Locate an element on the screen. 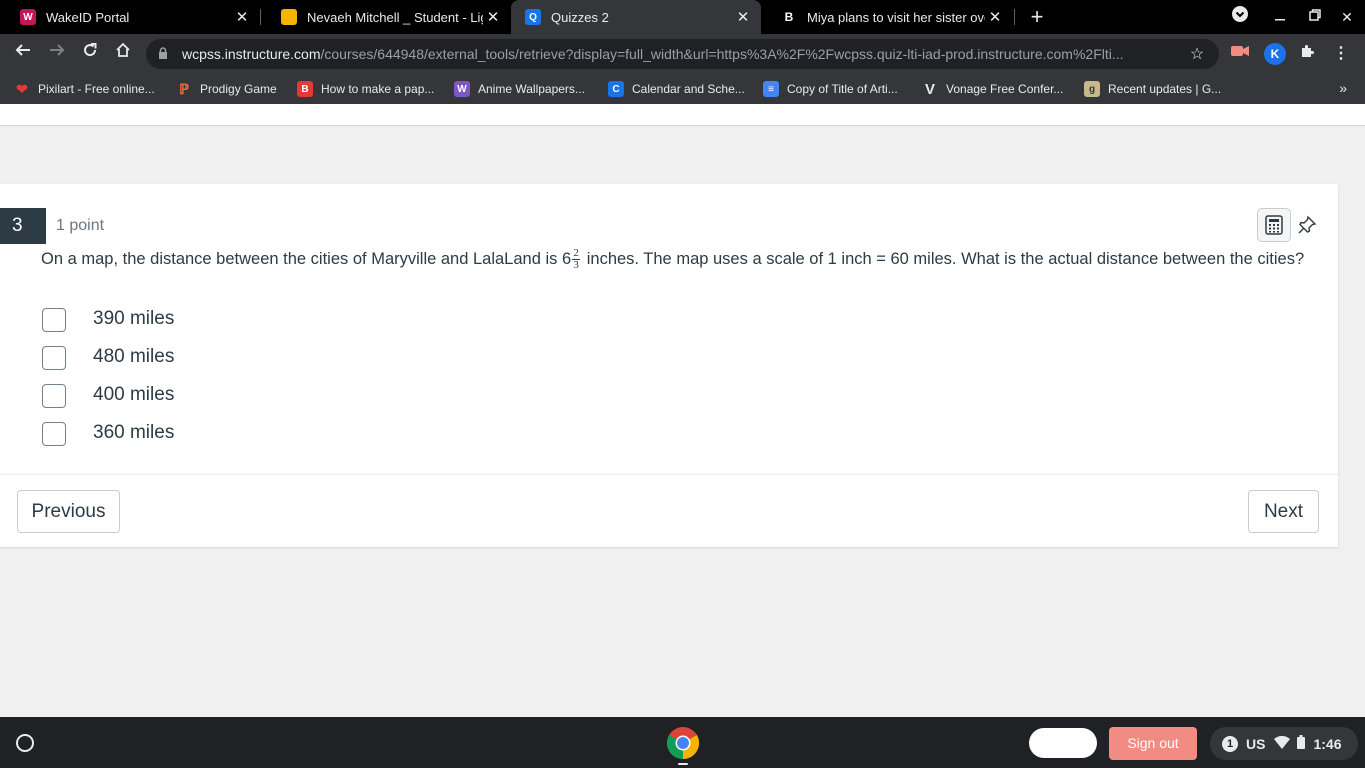 The image size is (1365, 768). previous-button: Previous is located at coordinates (68, 511).